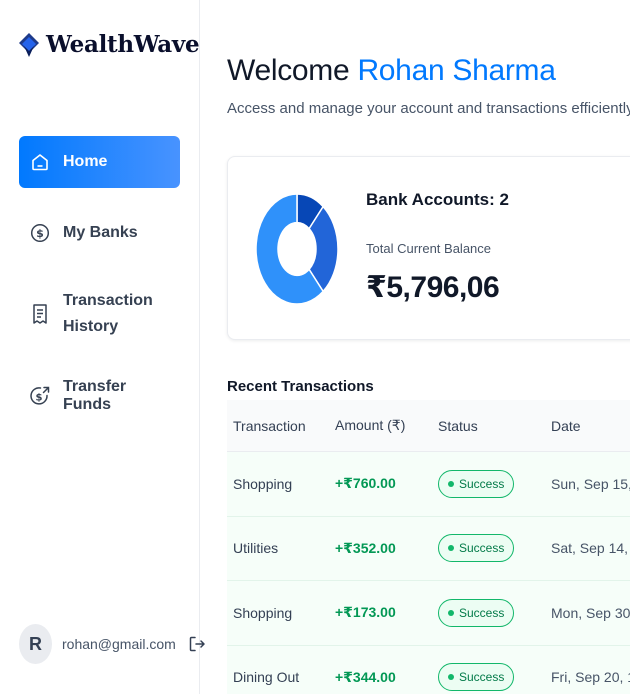 This screenshot has width=630, height=694. Describe the element at coordinates (566, 425) in the screenshot. I see `column-header: Date` at that location.